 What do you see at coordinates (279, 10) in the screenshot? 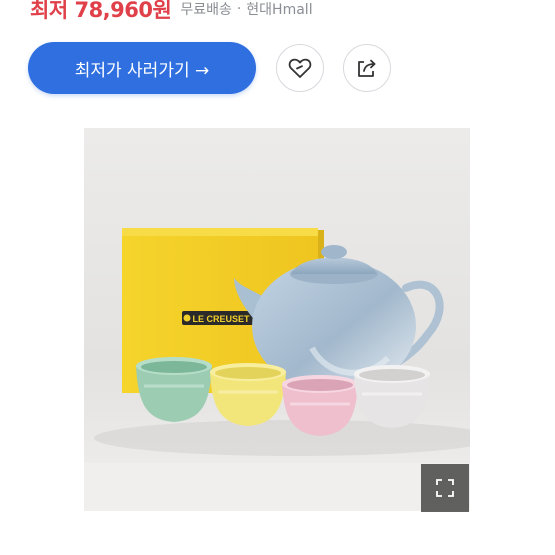
I see `seller-name: 현대Hmall` at bounding box center [279, 10].